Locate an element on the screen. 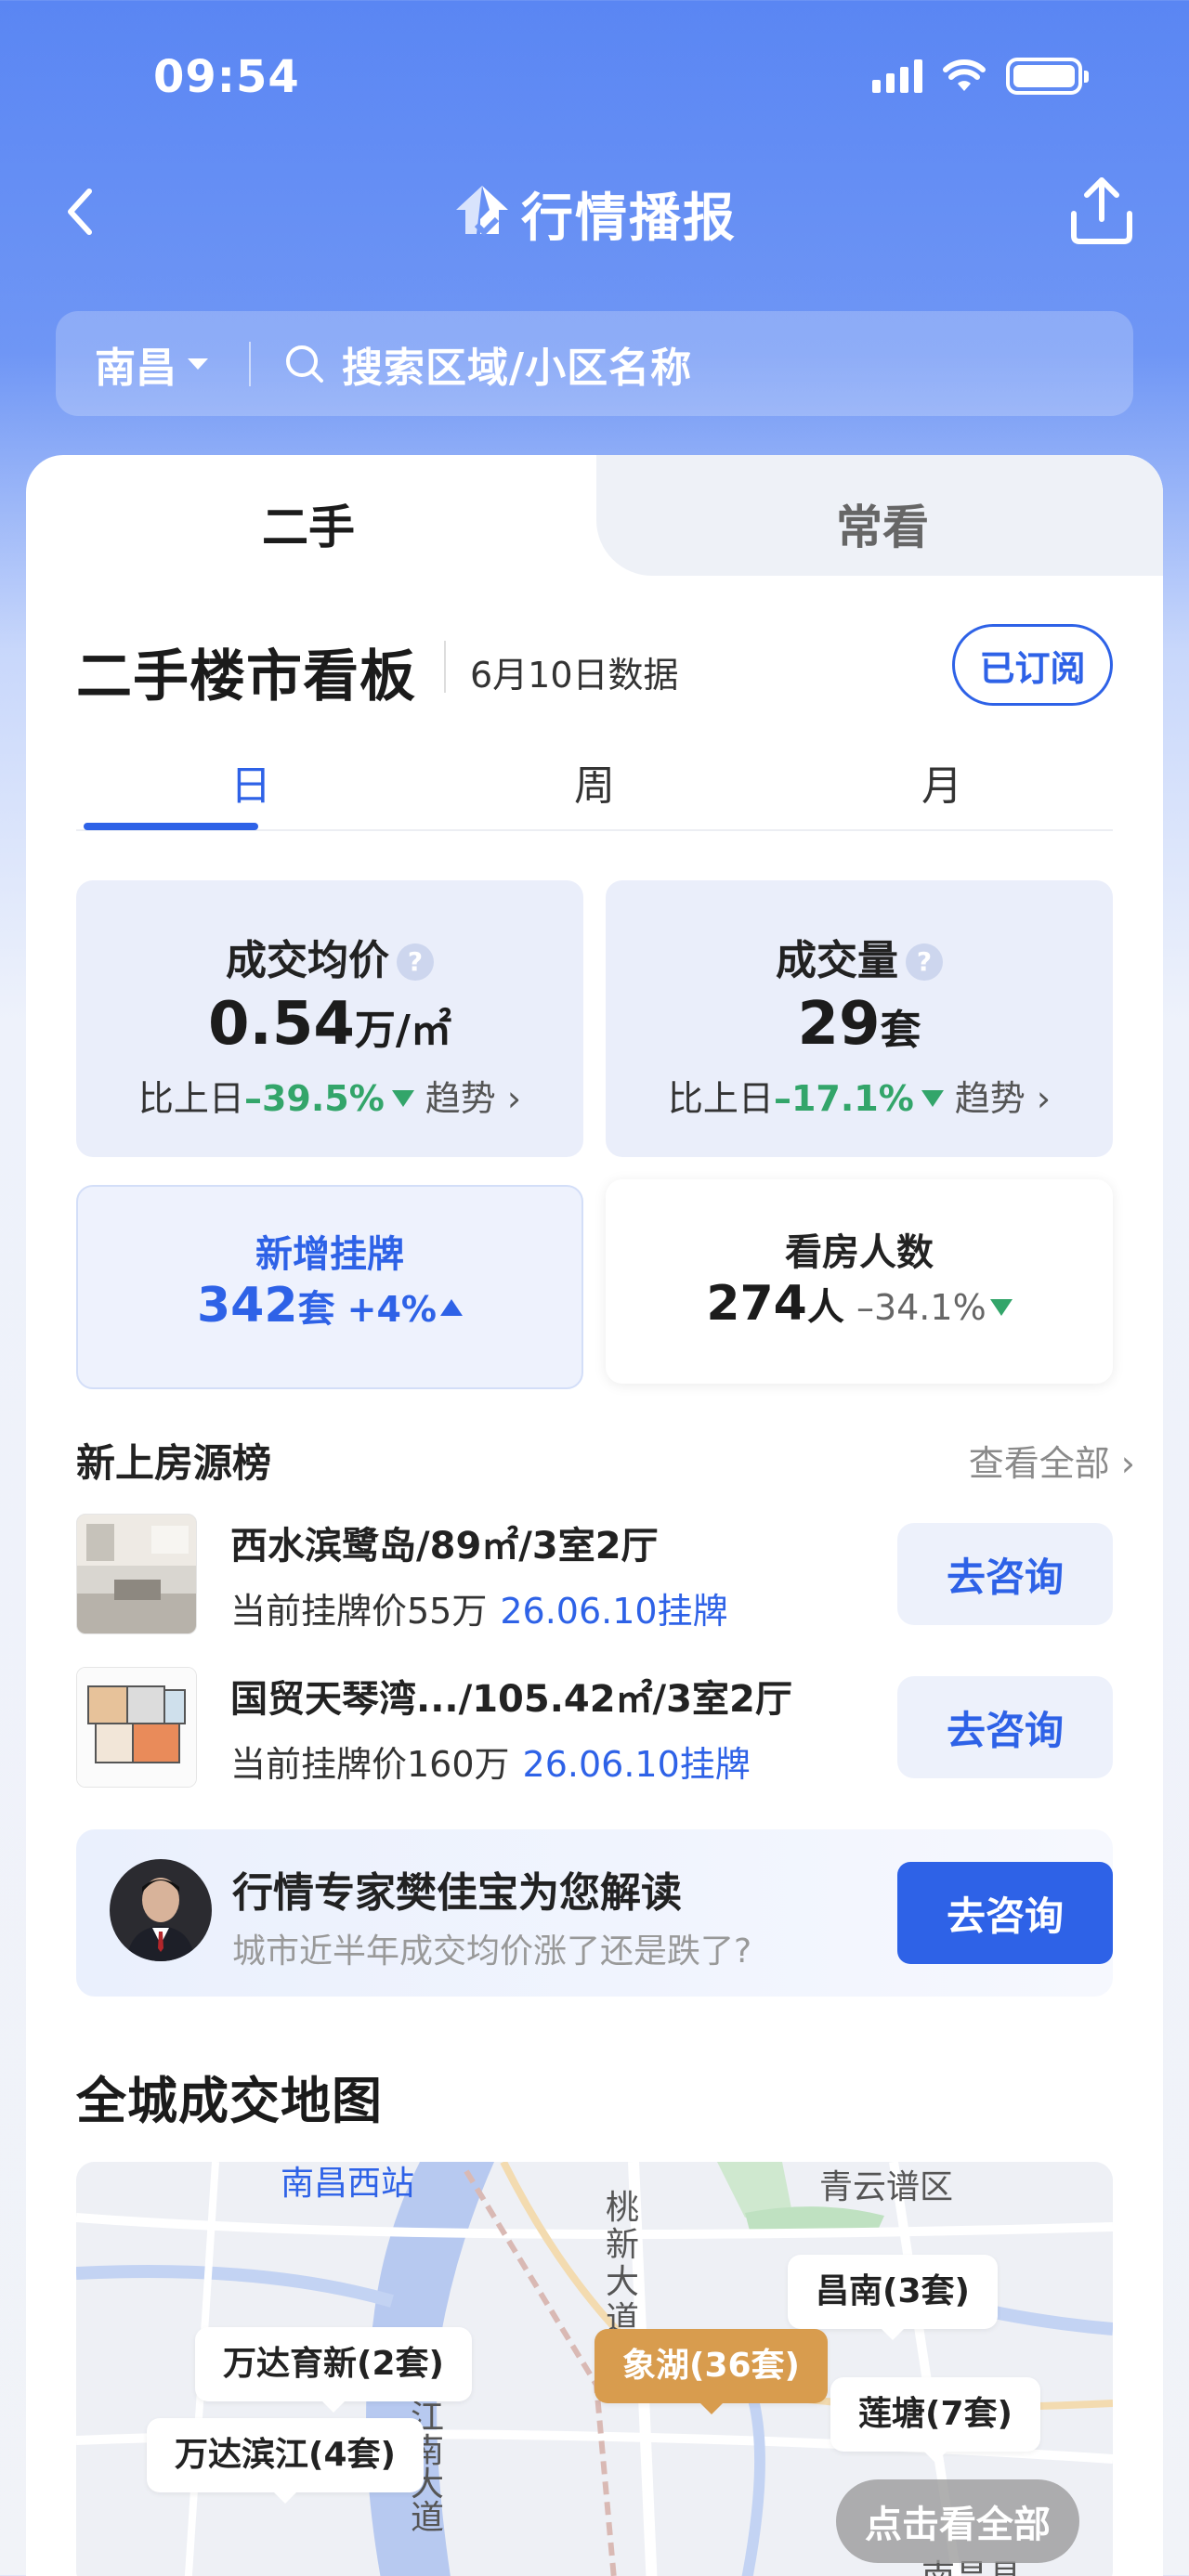 The image size is (1189, 2576). avg-price-value-row: 0.54万/㎡ is located at coordinates (329, 1024).